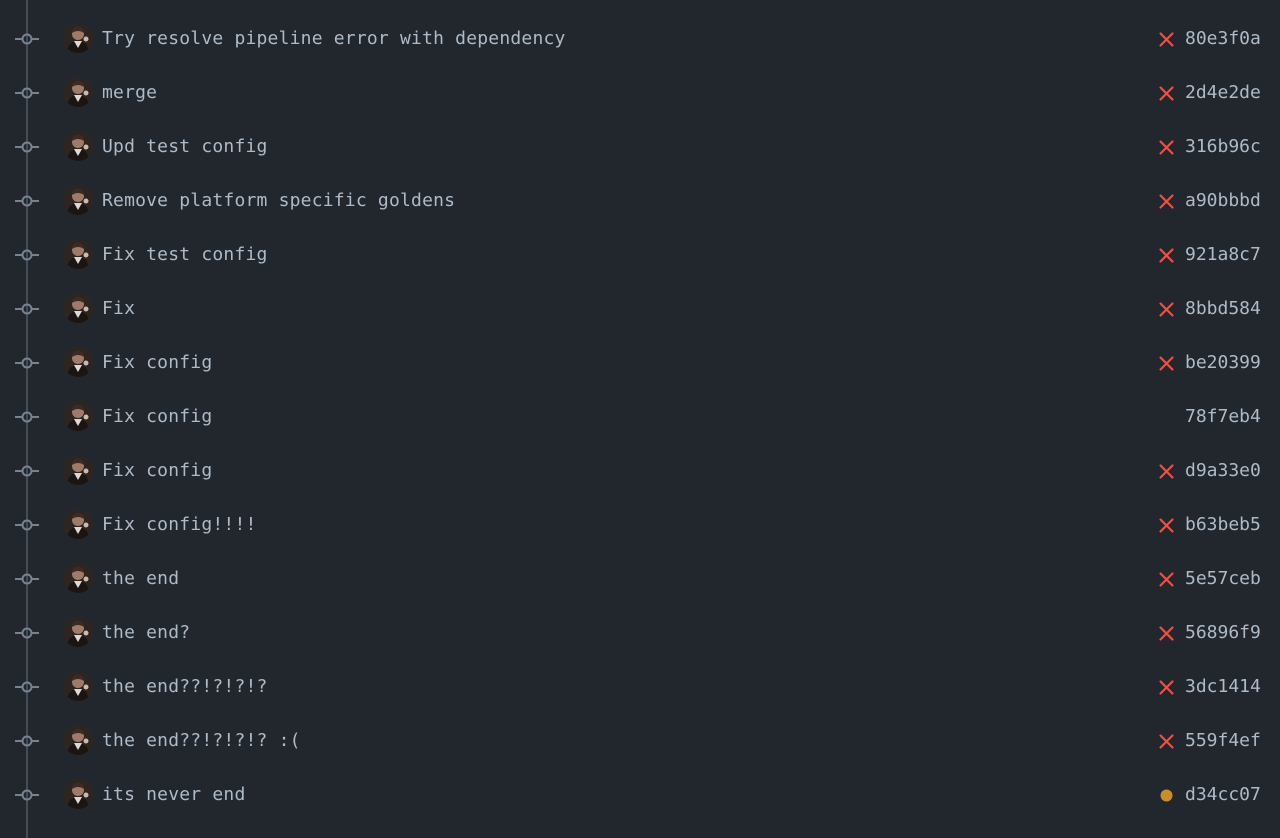 This screenshot has width=1280, height=838. What do you see at coordinates (640, 147) in the screenshot?
I see `commit-row: Upd test config 316b96c` at bounding box center [640, 147].